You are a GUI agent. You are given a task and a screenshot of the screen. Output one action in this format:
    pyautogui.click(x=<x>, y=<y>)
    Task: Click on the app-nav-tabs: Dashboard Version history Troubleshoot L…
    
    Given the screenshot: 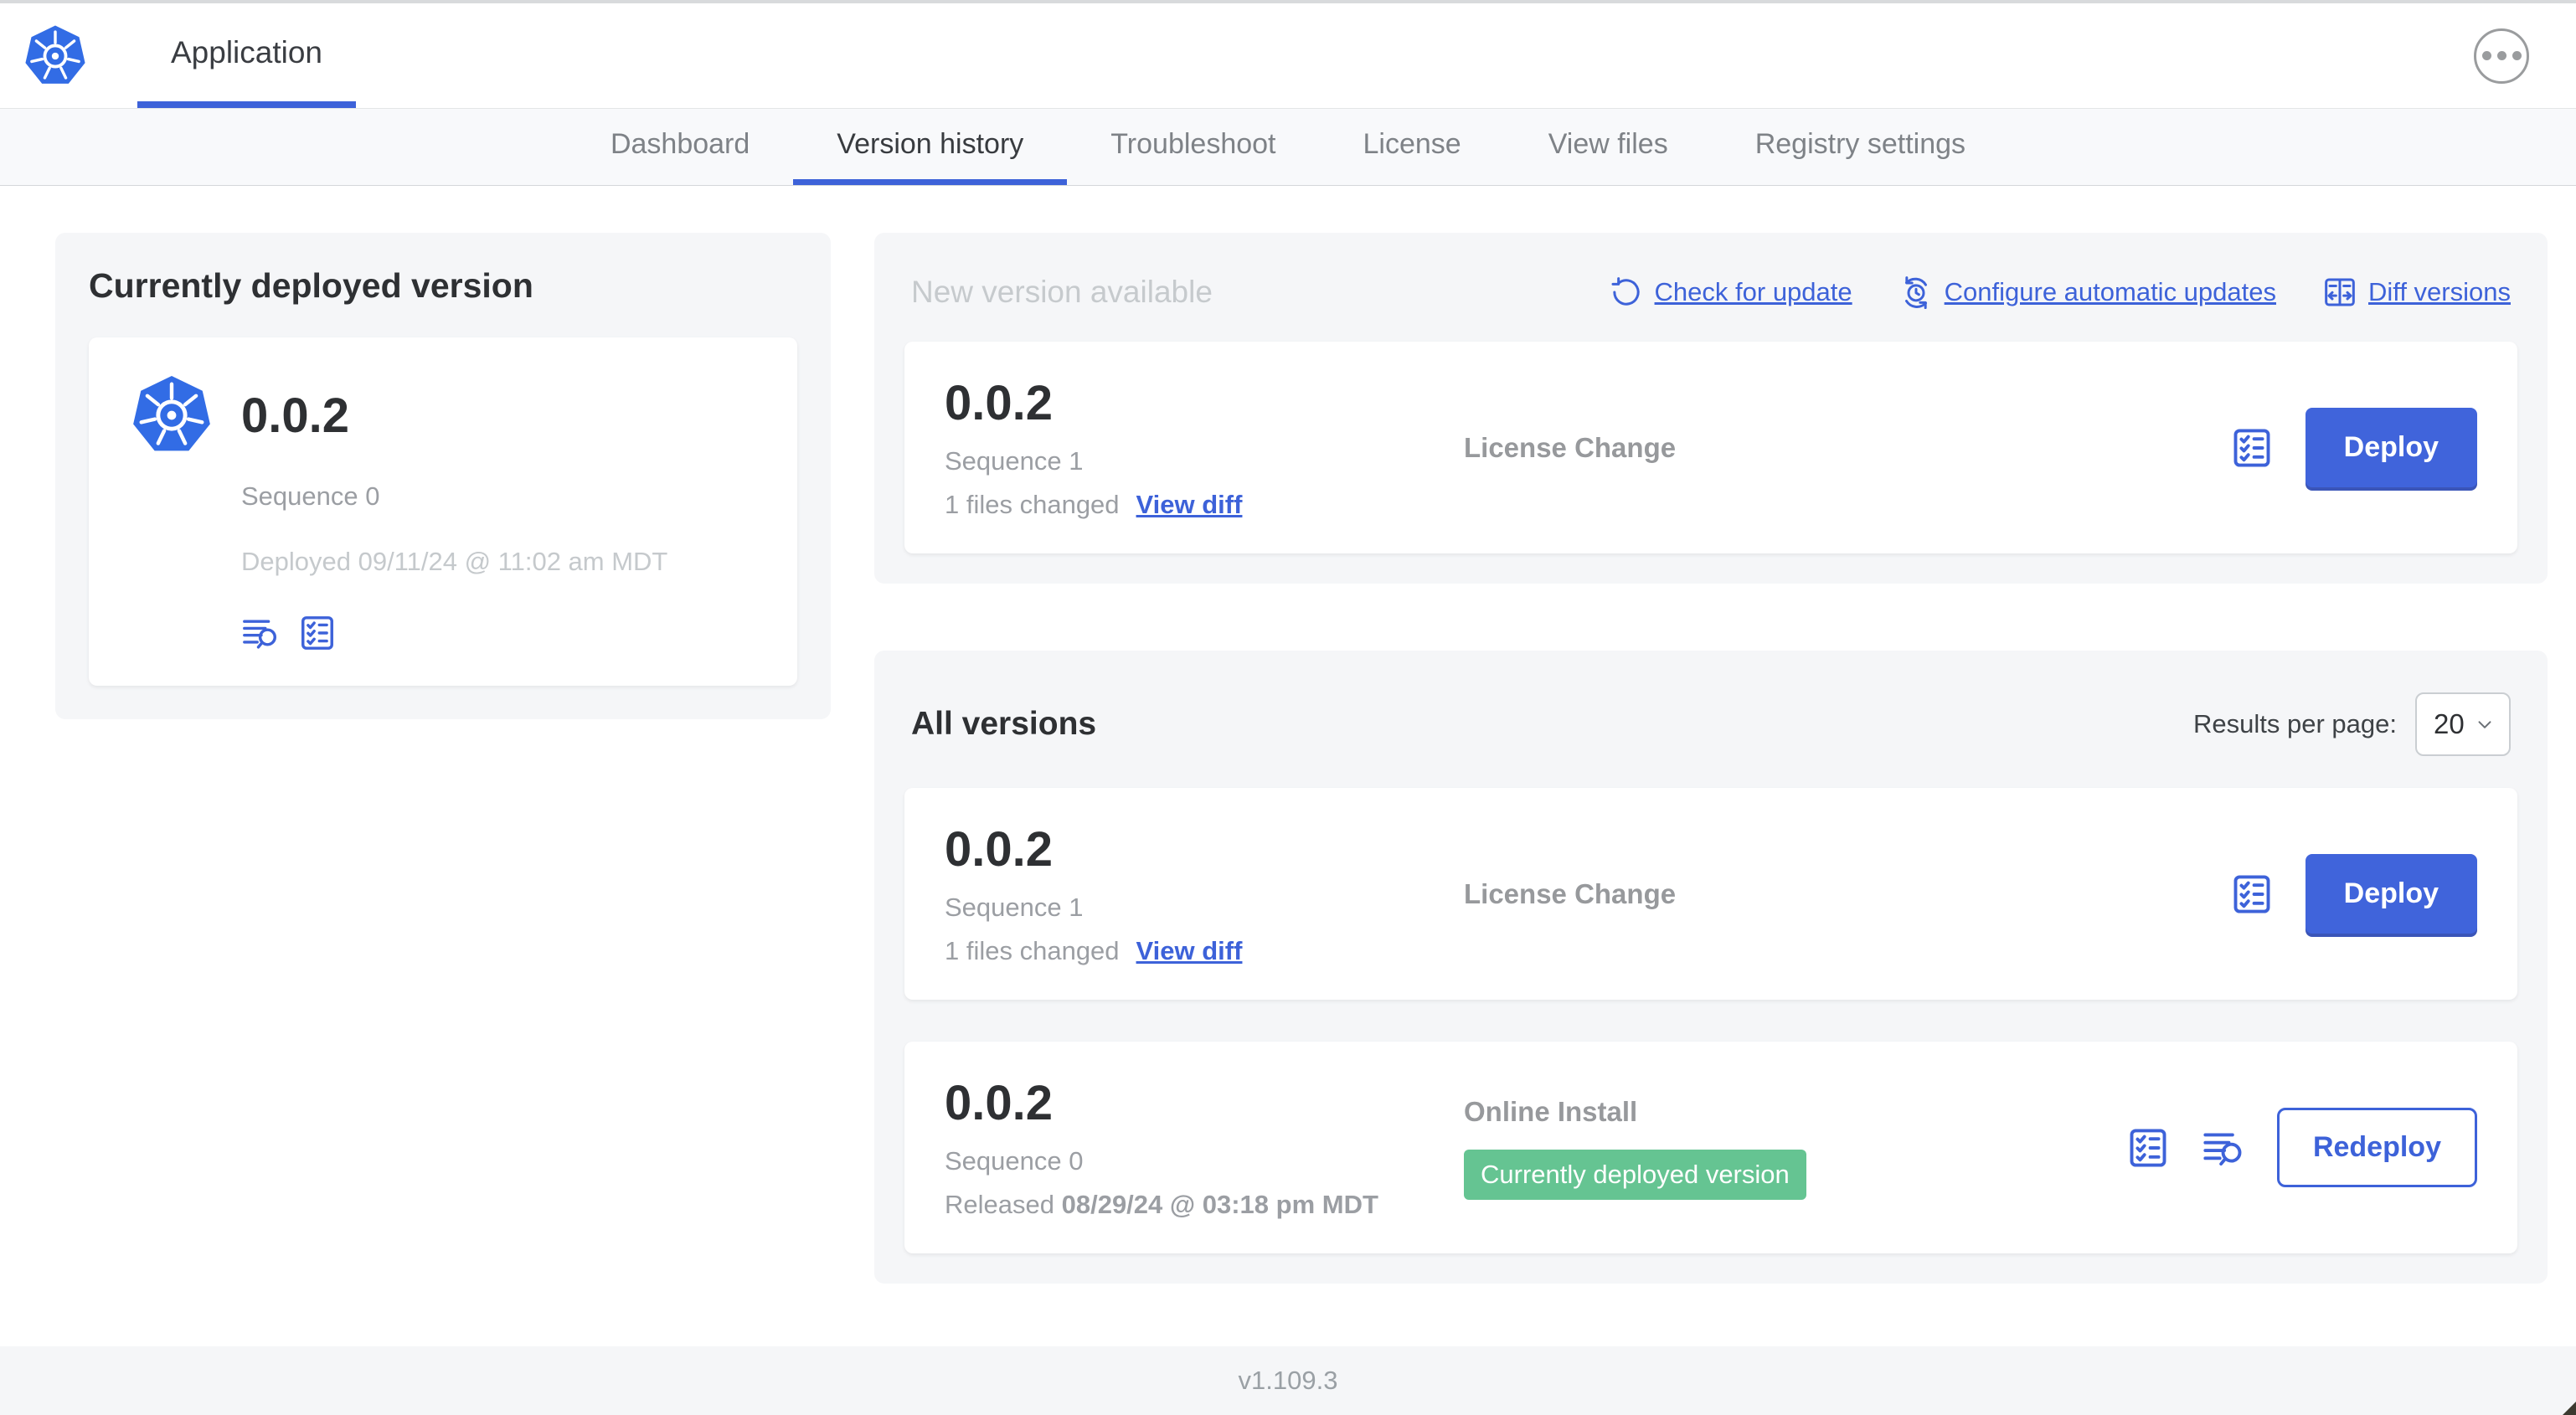 What is the action you would take?
    pyautogui.click(x=1288, y=147)
    